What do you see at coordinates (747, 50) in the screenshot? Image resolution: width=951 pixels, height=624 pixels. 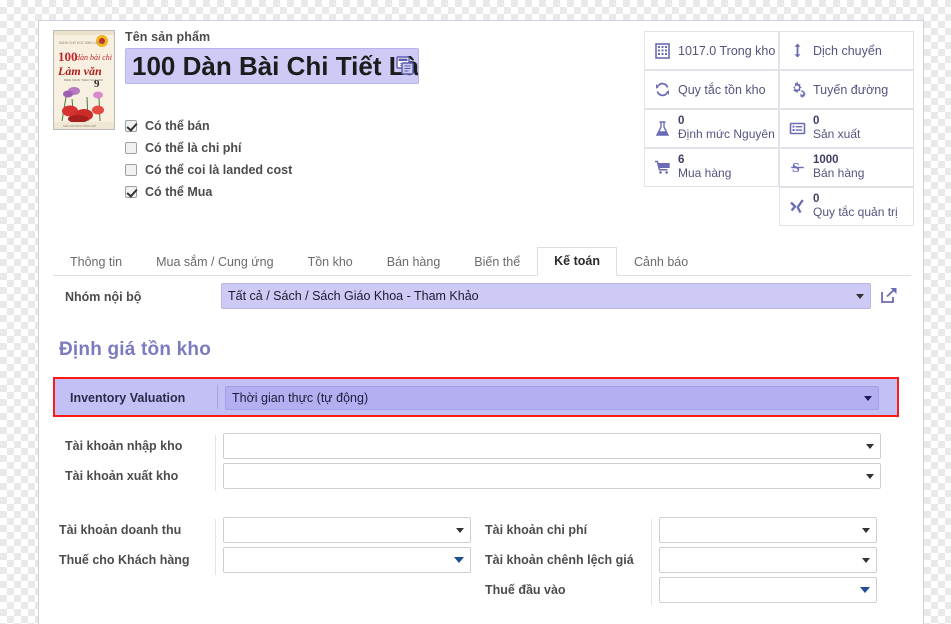 I see `smart-button-label: Trong kho` at bounding box center [747, 50].